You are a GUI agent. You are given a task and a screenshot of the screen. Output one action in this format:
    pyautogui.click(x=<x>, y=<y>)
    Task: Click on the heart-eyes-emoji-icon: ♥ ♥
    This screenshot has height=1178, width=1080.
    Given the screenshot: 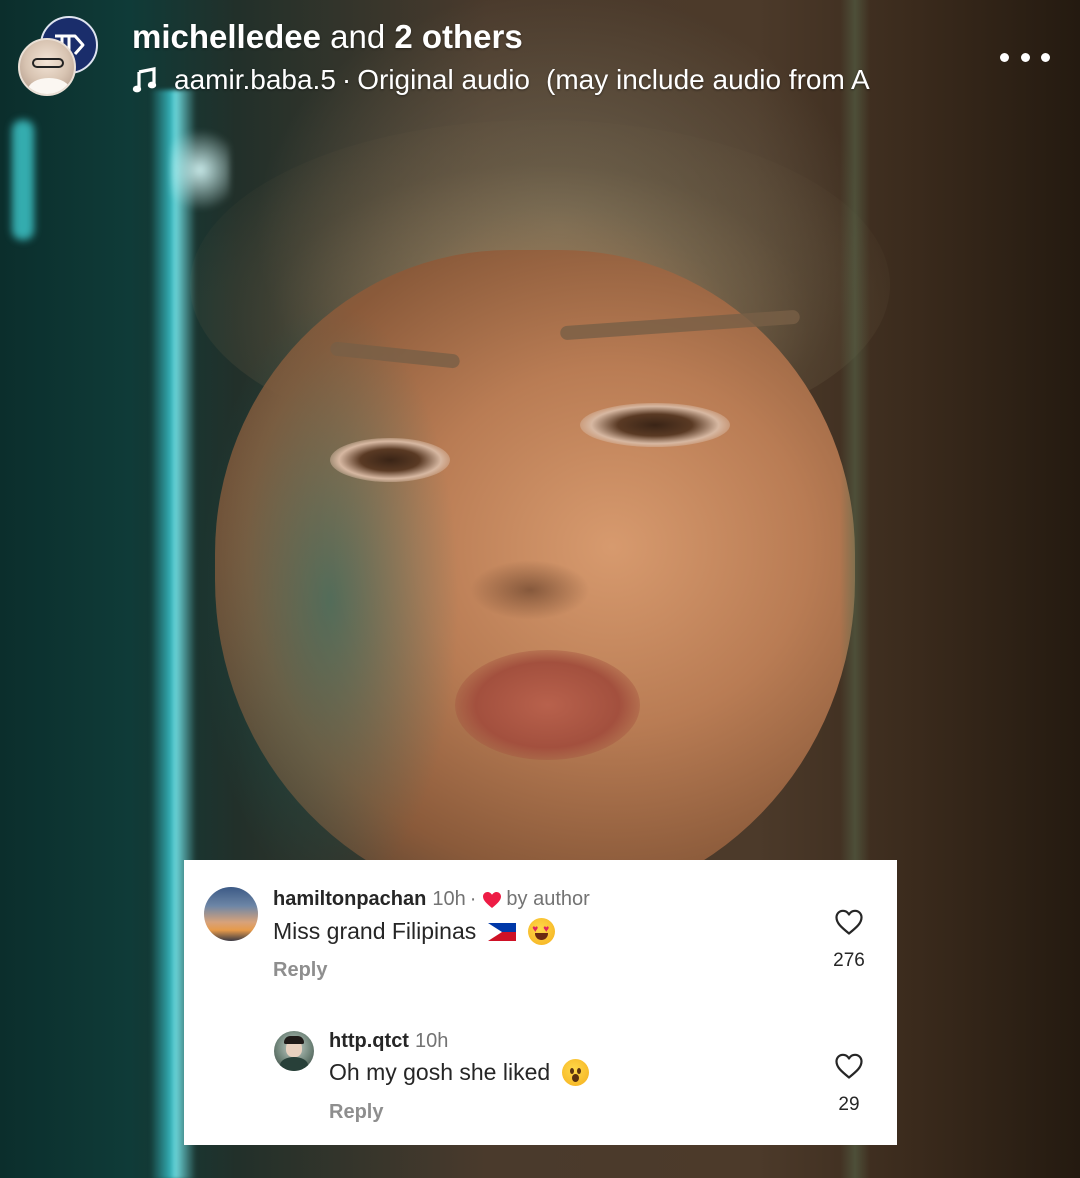 What is the action you would take?
    pyautogui.click(x=542, y=931)
    